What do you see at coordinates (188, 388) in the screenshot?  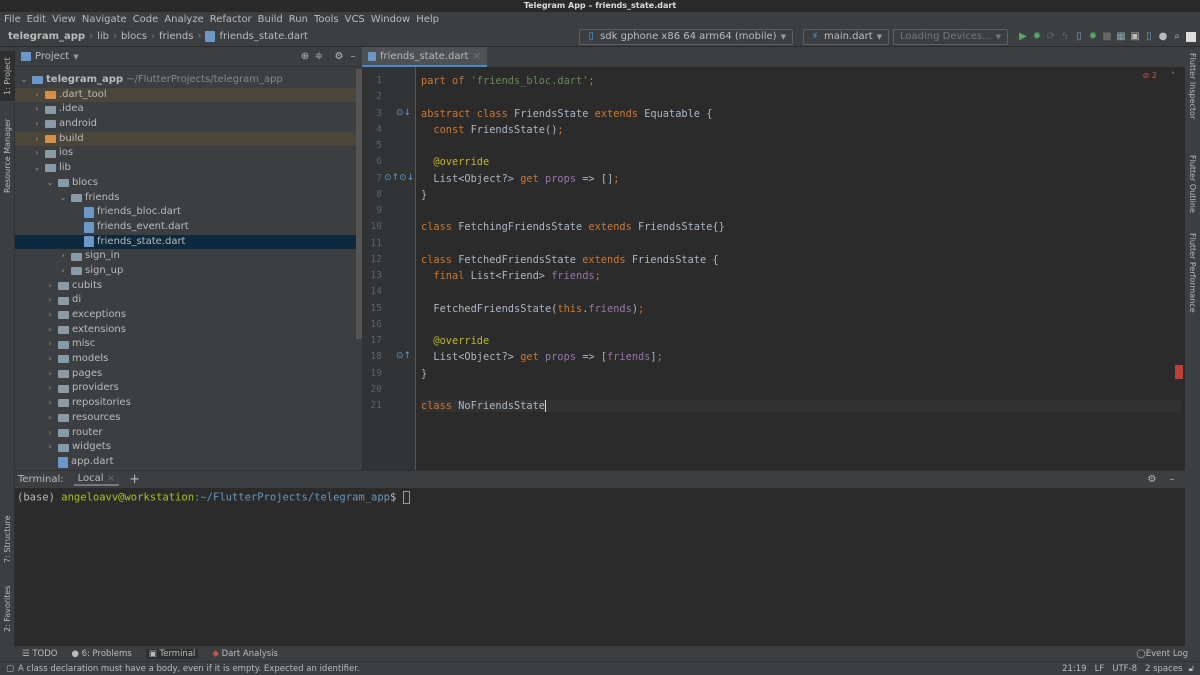 I see `tree-item: › providers` at bounding box center [188, 388].